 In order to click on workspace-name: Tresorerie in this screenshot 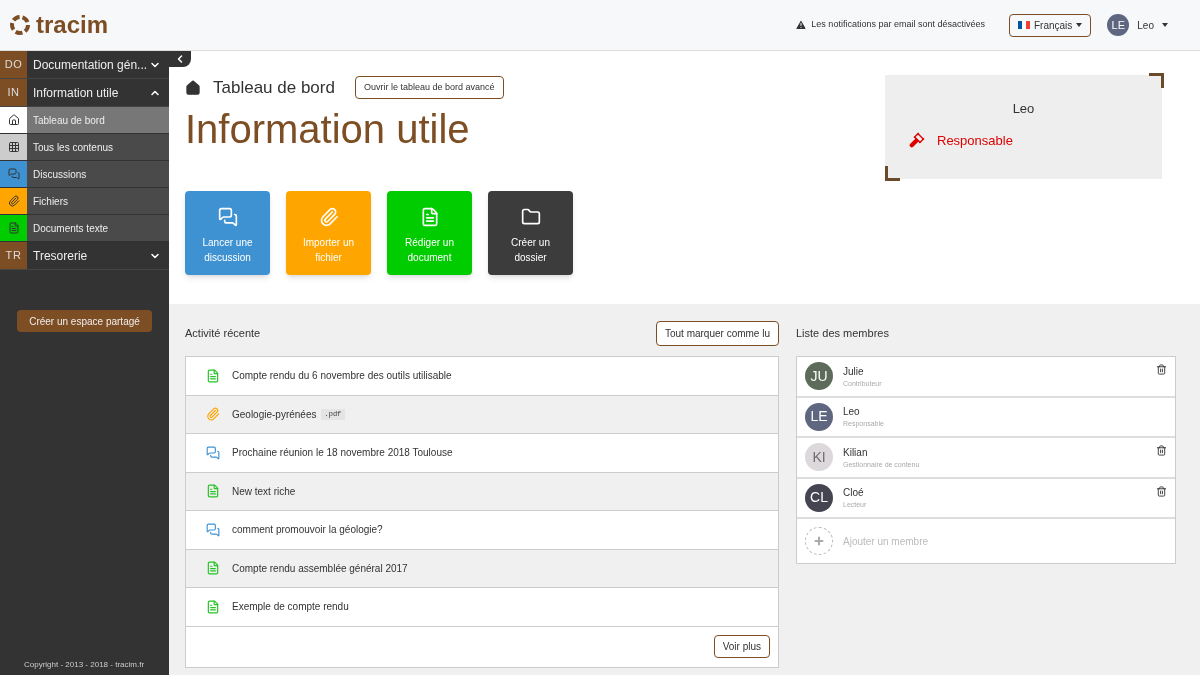, I will do `click(60, 256)`.